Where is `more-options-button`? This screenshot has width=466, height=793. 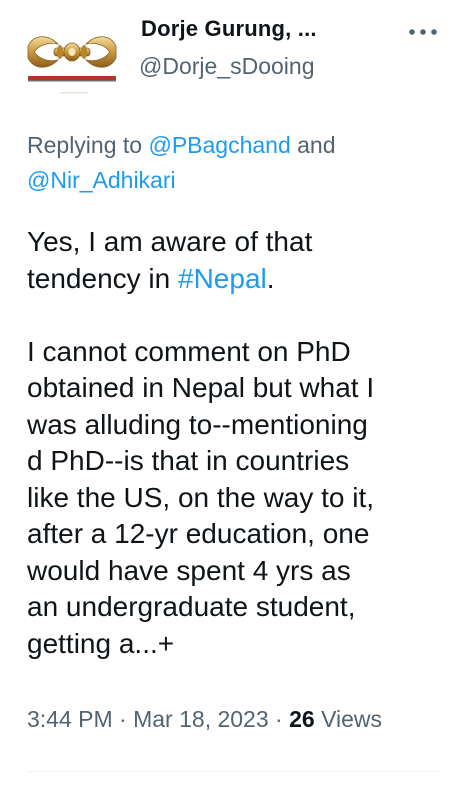
more-options-button is located at coordinates (423, 32).